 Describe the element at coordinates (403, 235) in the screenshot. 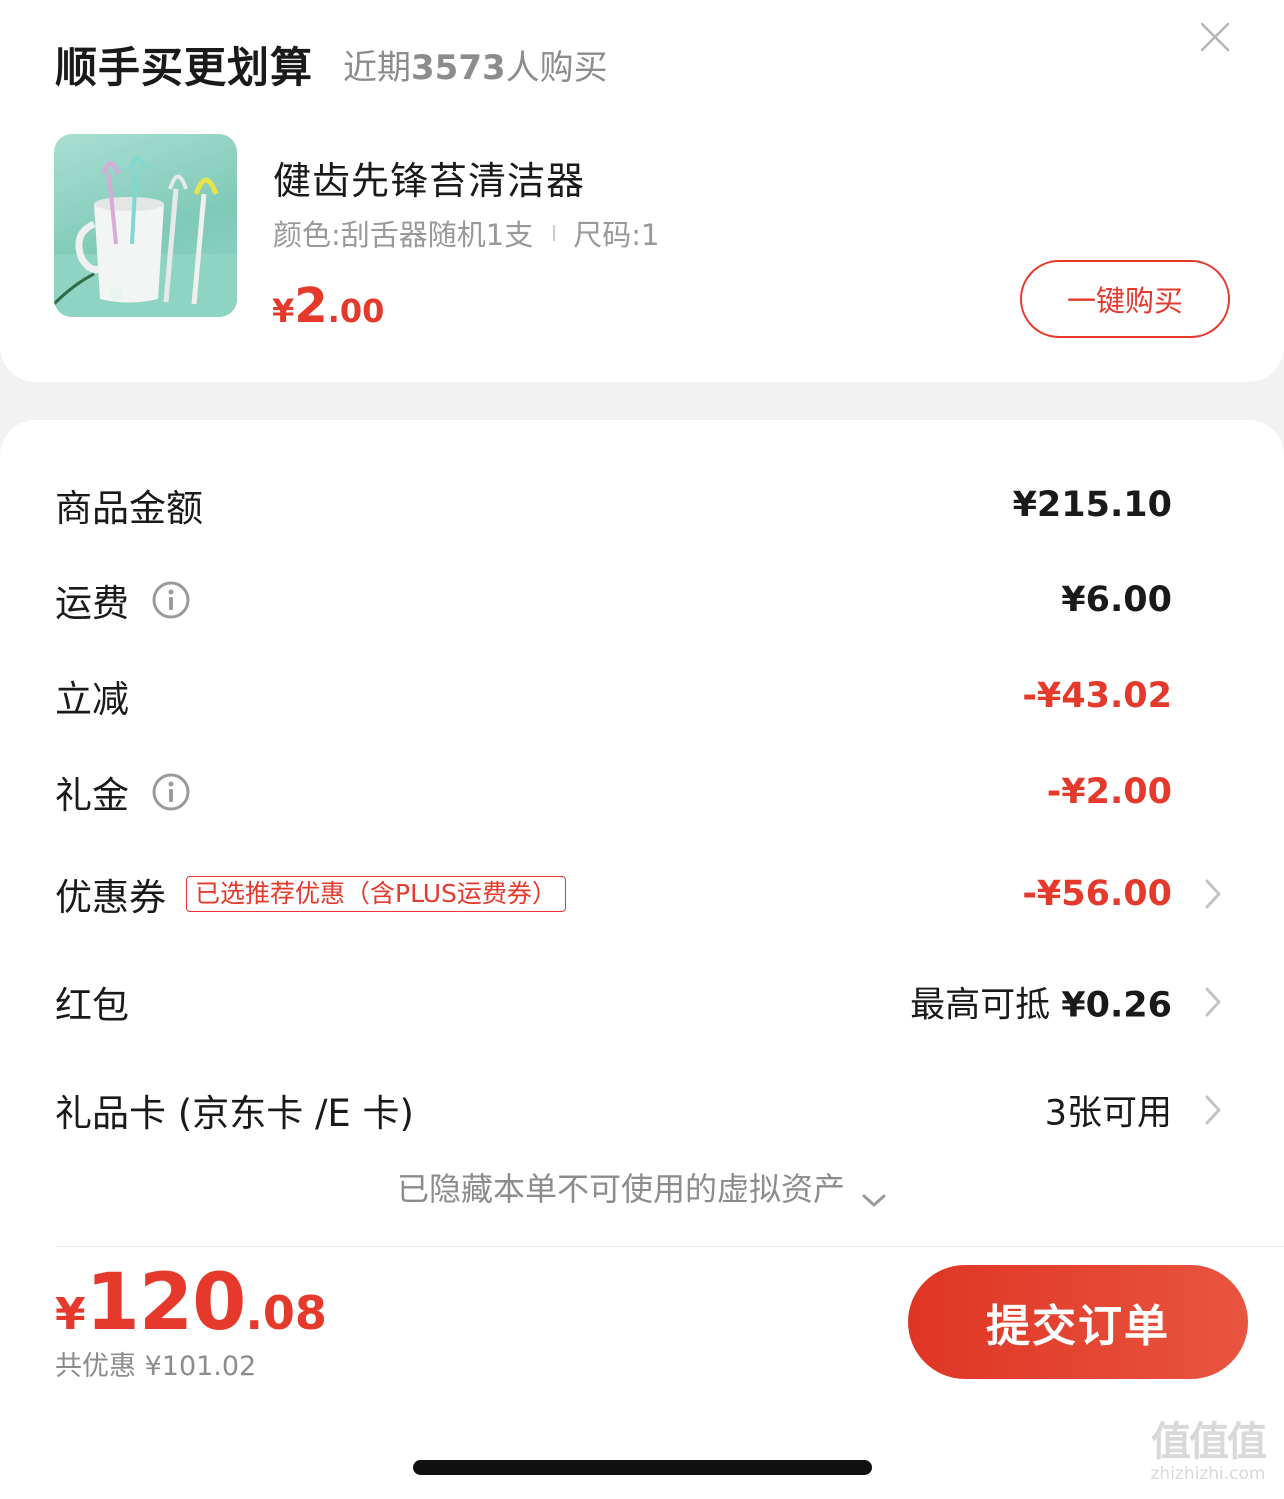

I see `product-spec-color: 颜色:刮舌器随机1支` at that location.